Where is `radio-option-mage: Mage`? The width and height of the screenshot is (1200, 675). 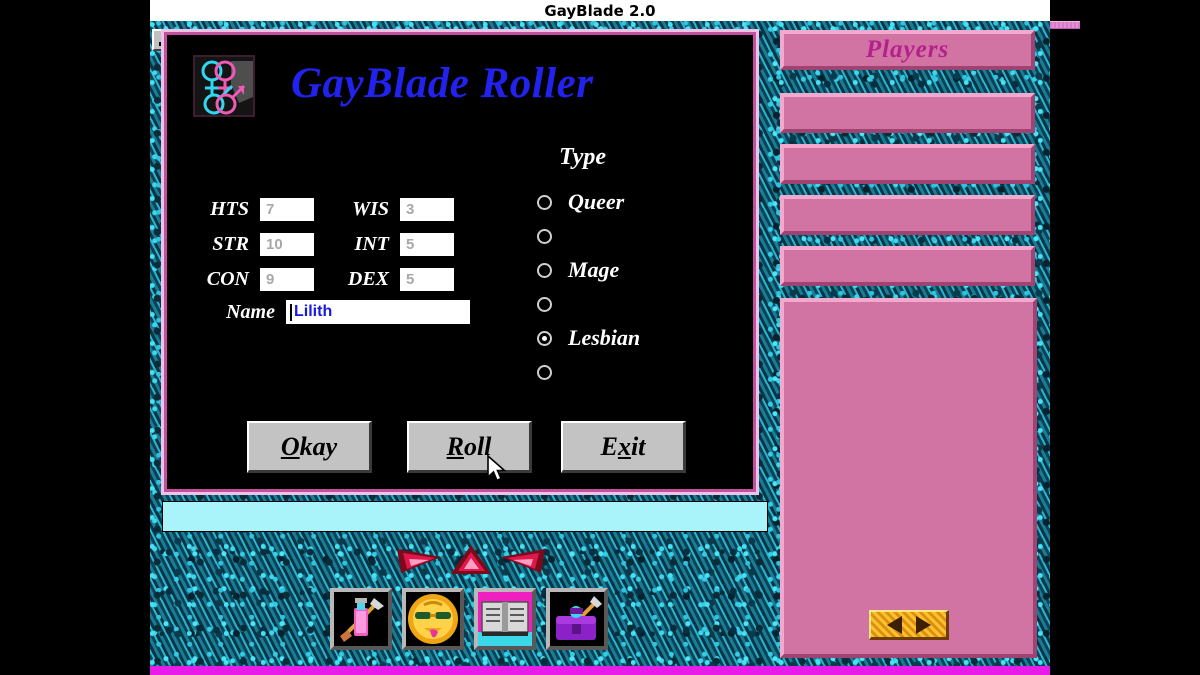
radio-option-mage: Mage is located at coordinates (588, 270).